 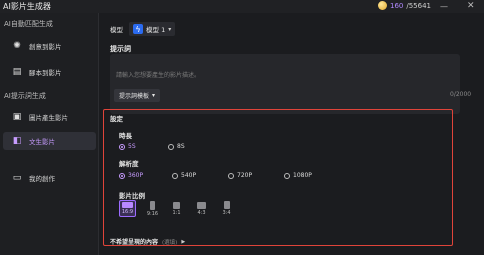 I want to click on sidebar-item-idea-to-video: ✺ 創意到影片, so click(x=49, y=46).